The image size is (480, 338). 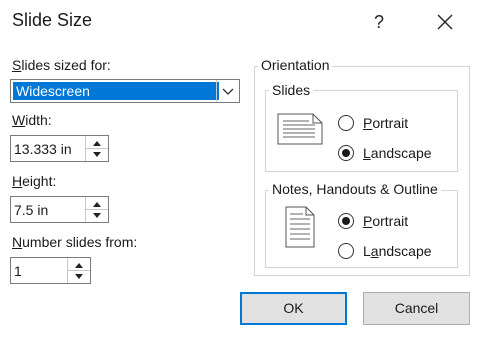 I want to click on slides-sized-for-select: Widescreen, so click(x=125, y=91).